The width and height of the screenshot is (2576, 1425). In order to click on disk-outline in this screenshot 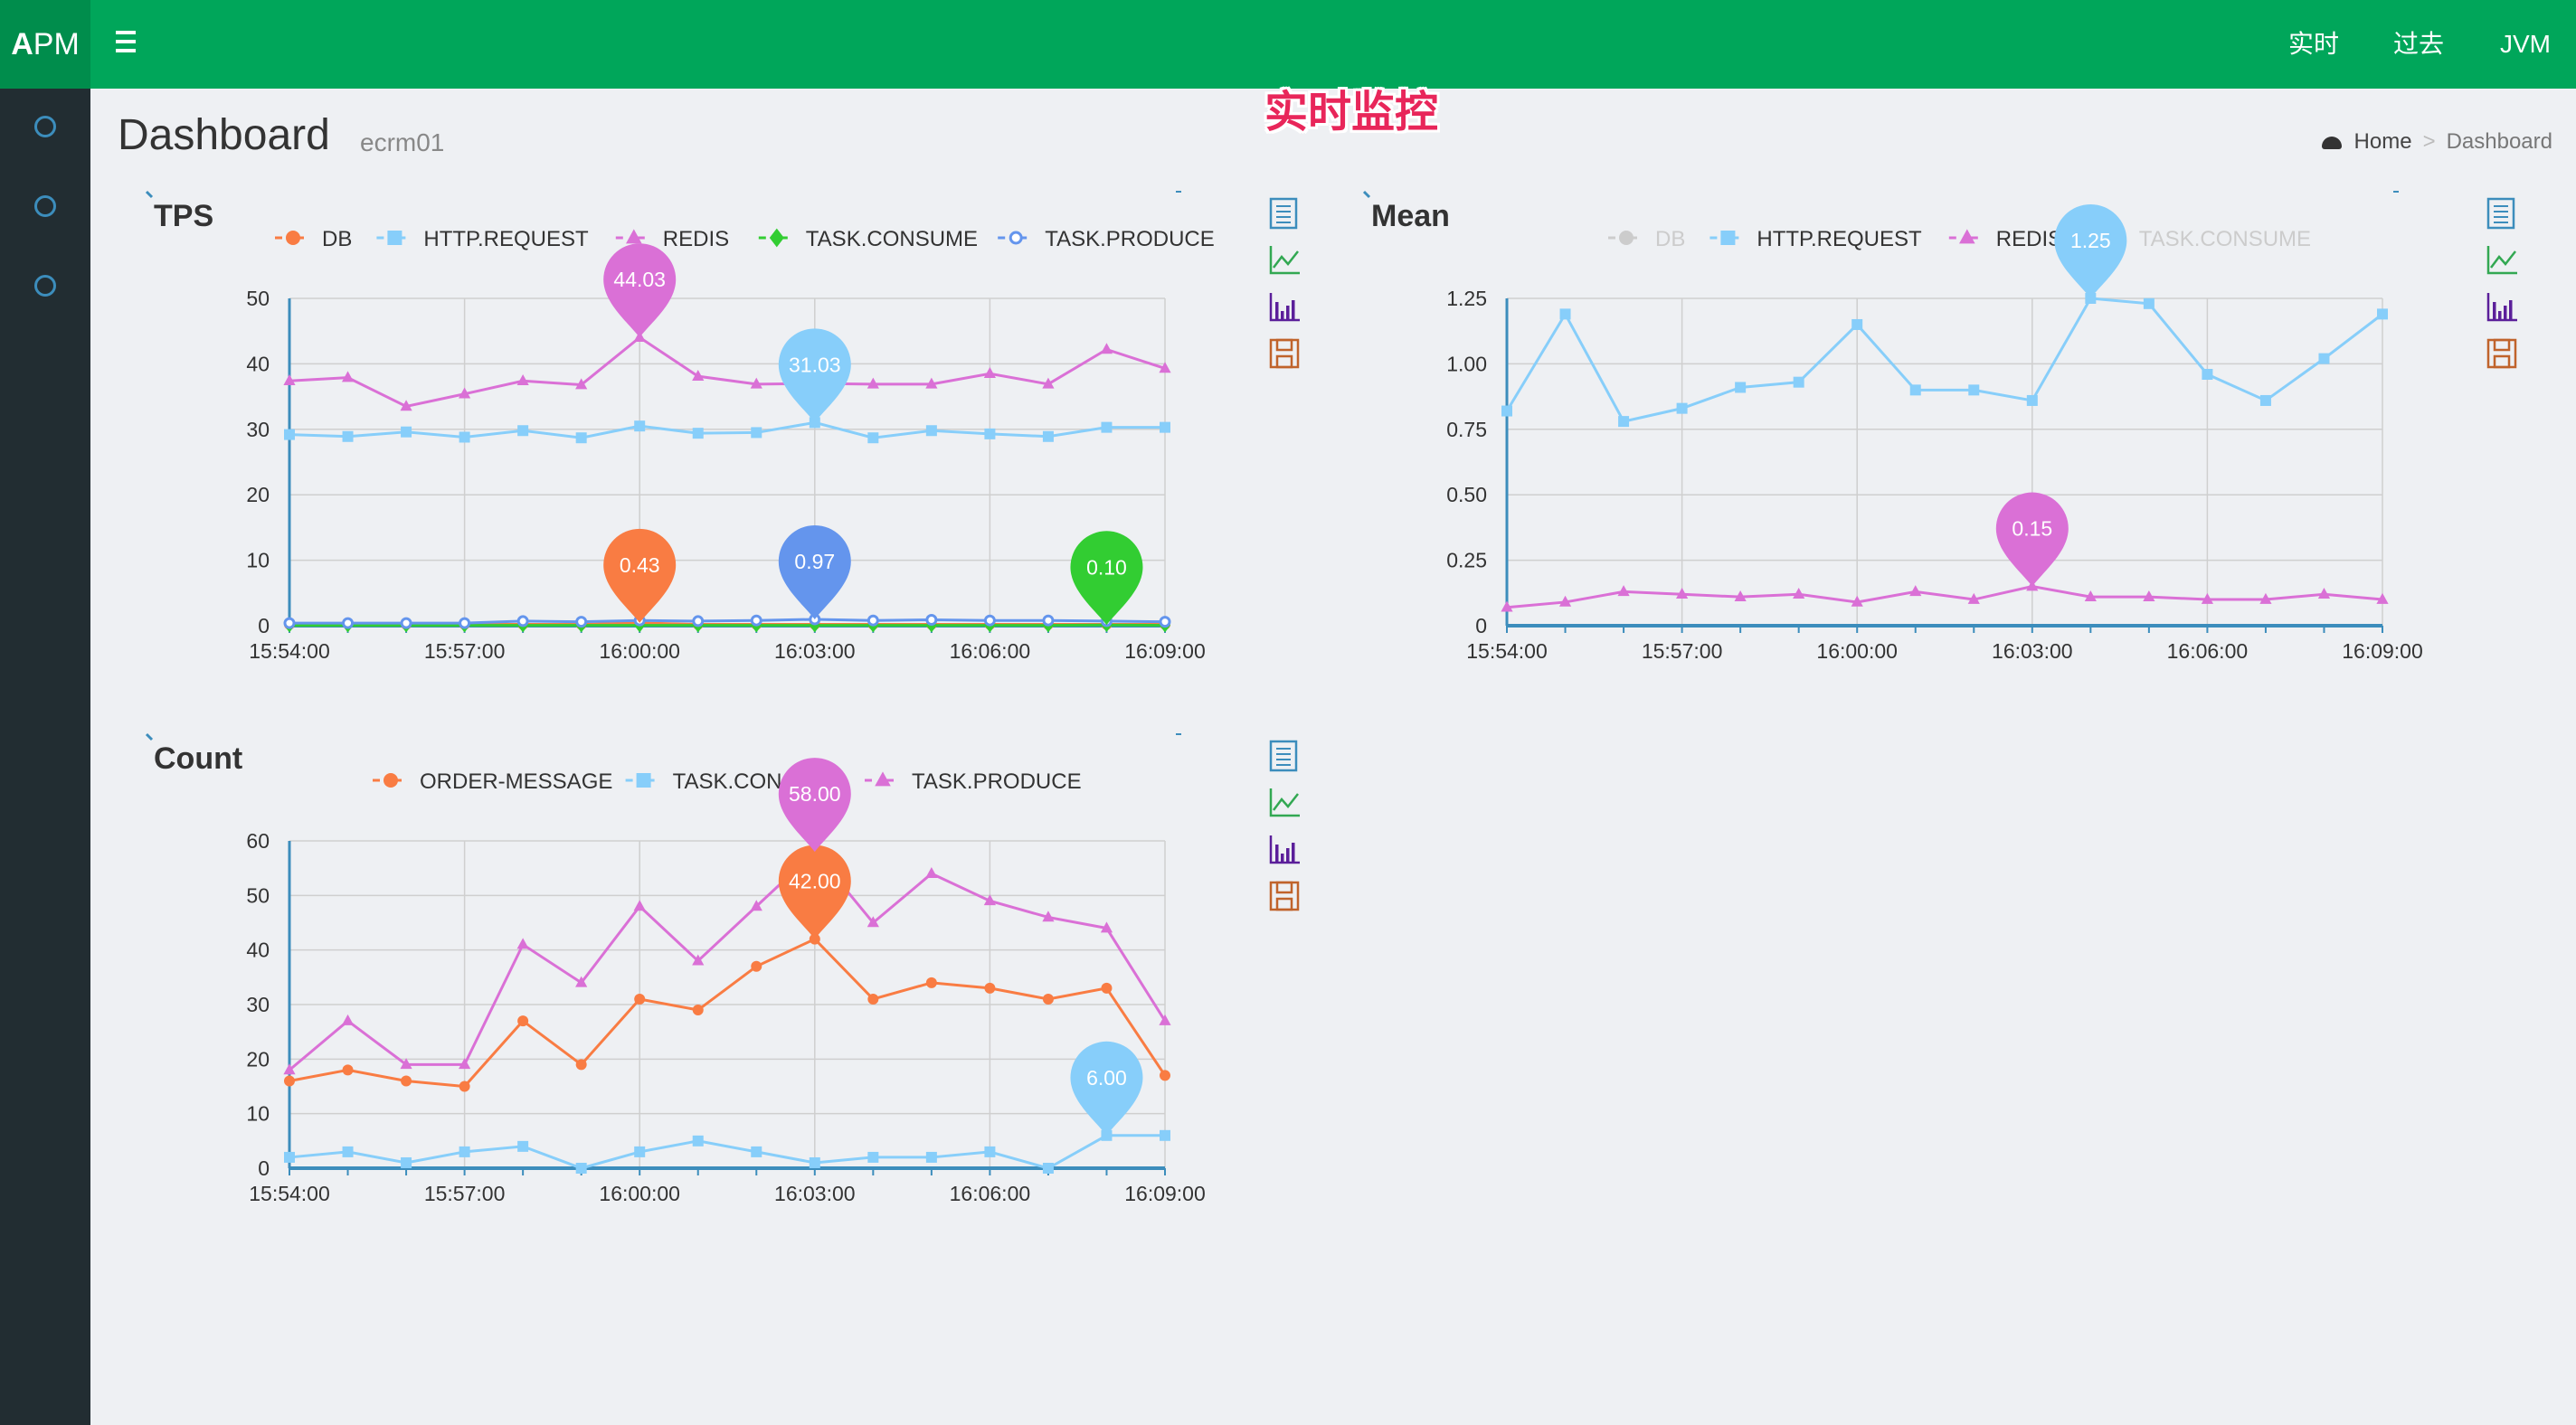, I will do `click(1284, 896)`.